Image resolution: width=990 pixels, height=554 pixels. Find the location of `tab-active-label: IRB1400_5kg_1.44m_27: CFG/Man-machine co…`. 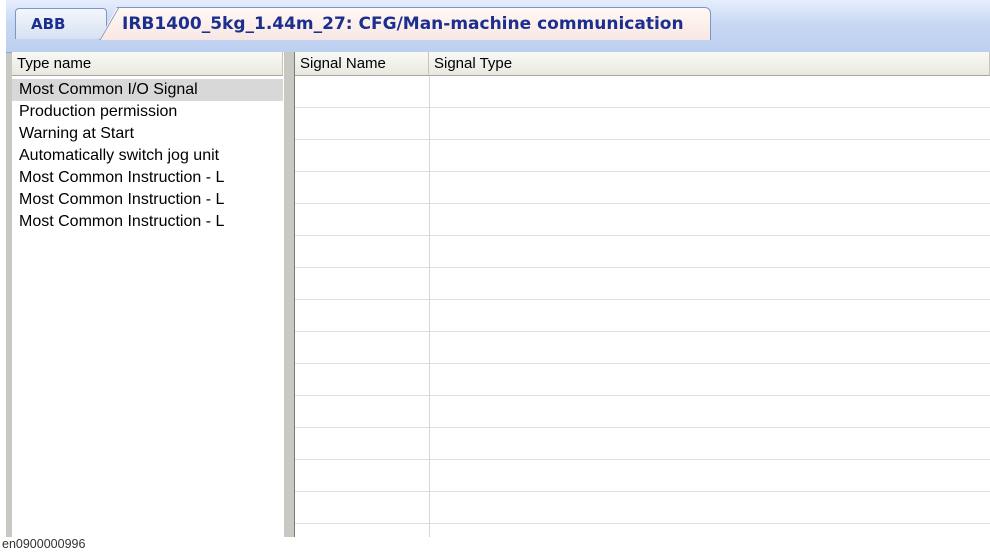

tab-active-label: IRB1400_5kg_1.44m_27: CFG/Man-machine co… is located at coordinates (403, 24).